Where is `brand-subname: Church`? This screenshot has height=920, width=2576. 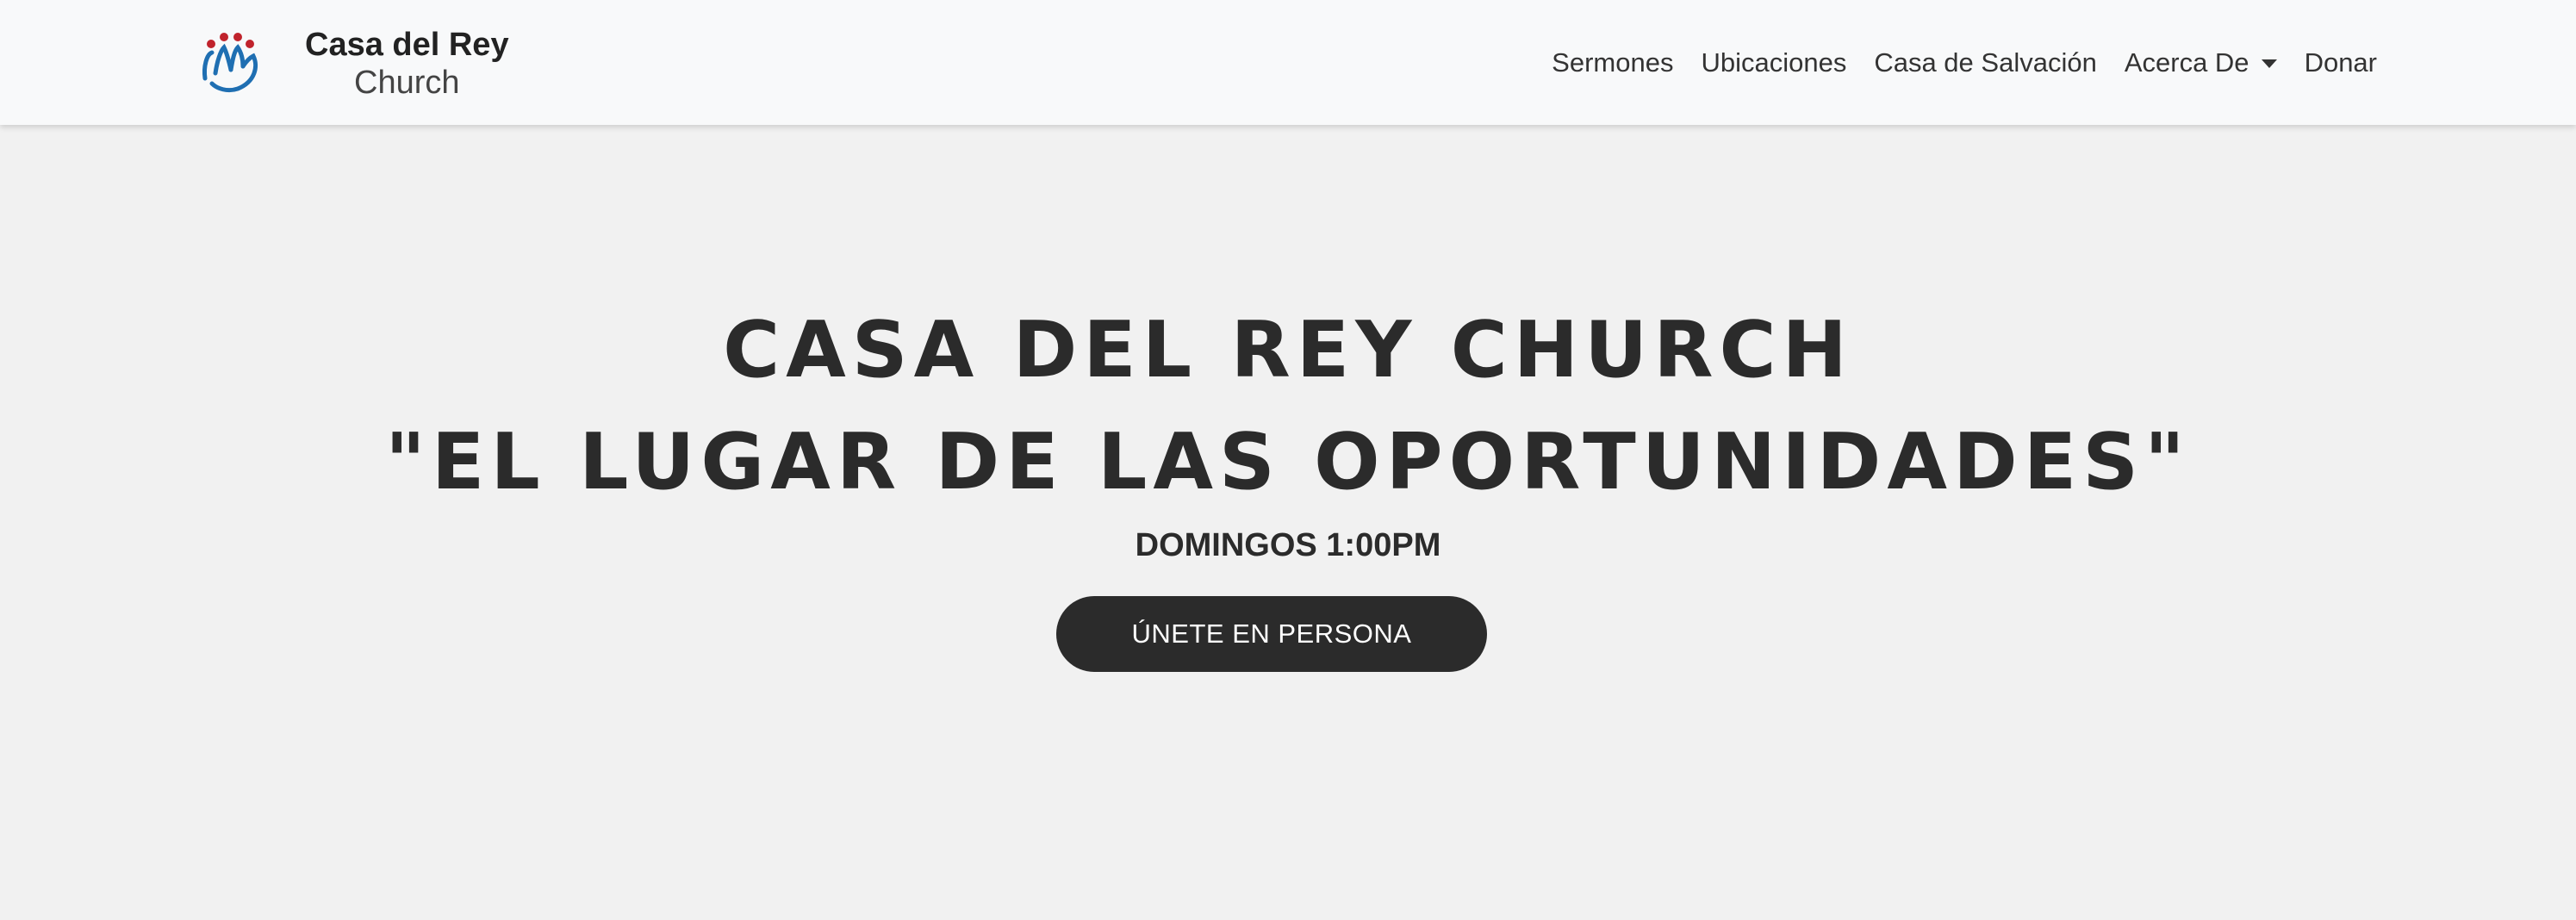 brand-subname: Church is located at coordinates (407, 83).